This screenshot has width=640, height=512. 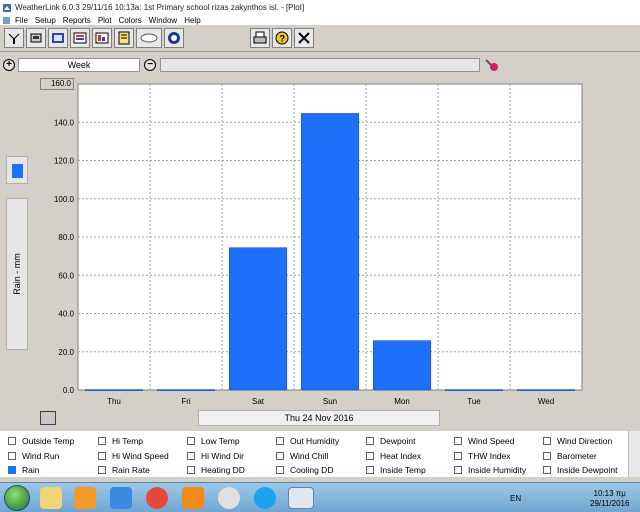 I want to click on range-scroll-track, so click(x=320, y=65).